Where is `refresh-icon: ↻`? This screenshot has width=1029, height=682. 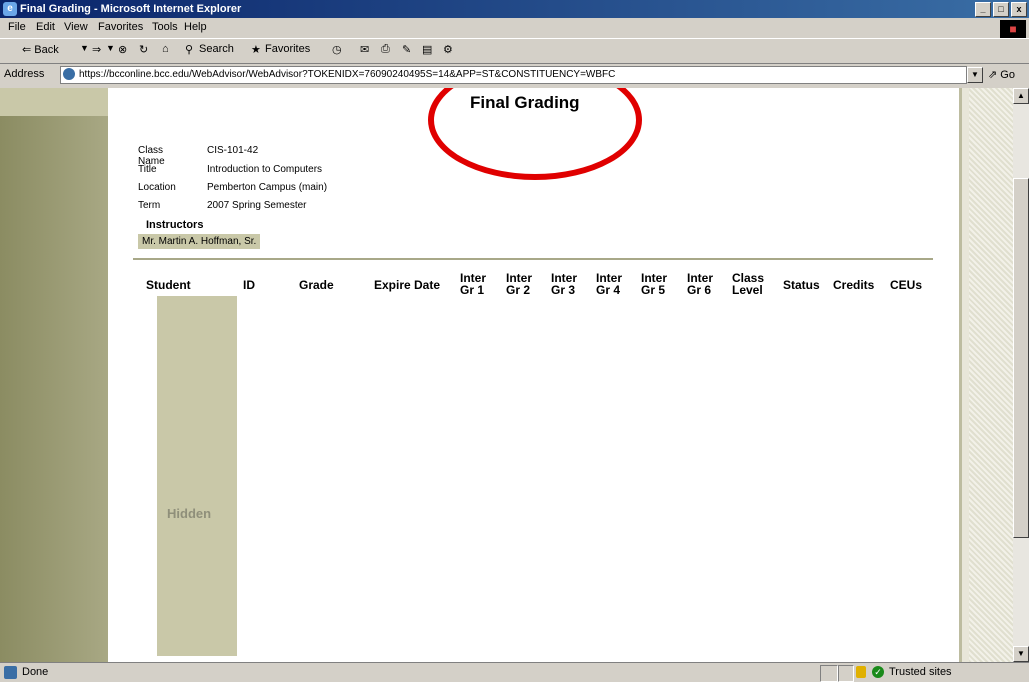 refresh-icon: ↻ is located at coordinates (143, 49).